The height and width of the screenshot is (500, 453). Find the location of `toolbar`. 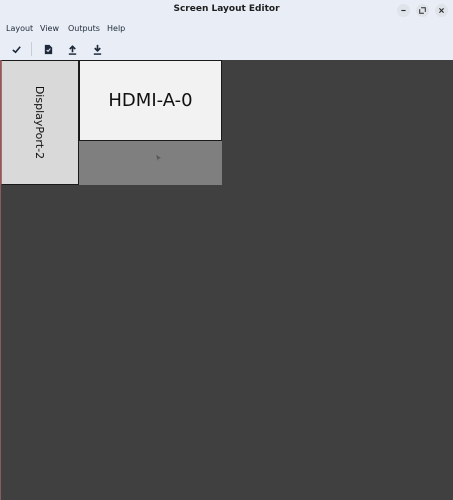

toolbar is located at coordinates (226, 48).